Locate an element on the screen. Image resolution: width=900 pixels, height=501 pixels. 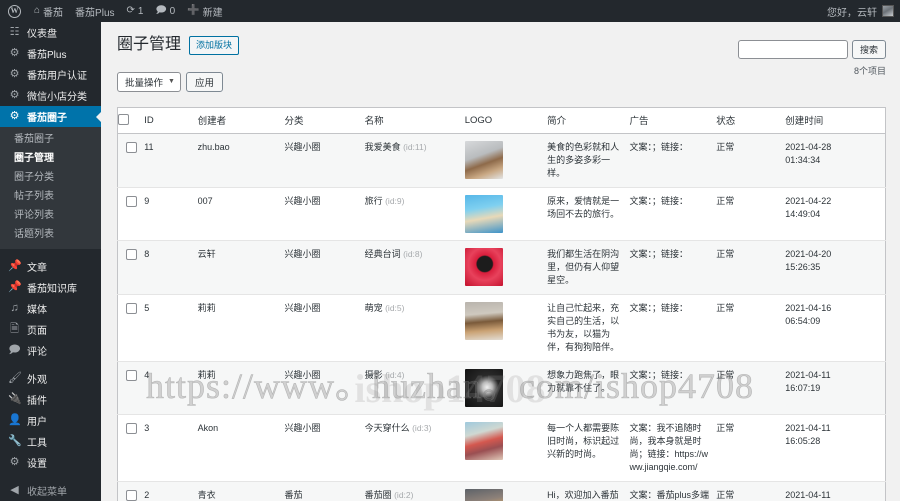
sidebar-subitem-tomato-circle: 番茄圈子 is located at coordinates (50, 139).